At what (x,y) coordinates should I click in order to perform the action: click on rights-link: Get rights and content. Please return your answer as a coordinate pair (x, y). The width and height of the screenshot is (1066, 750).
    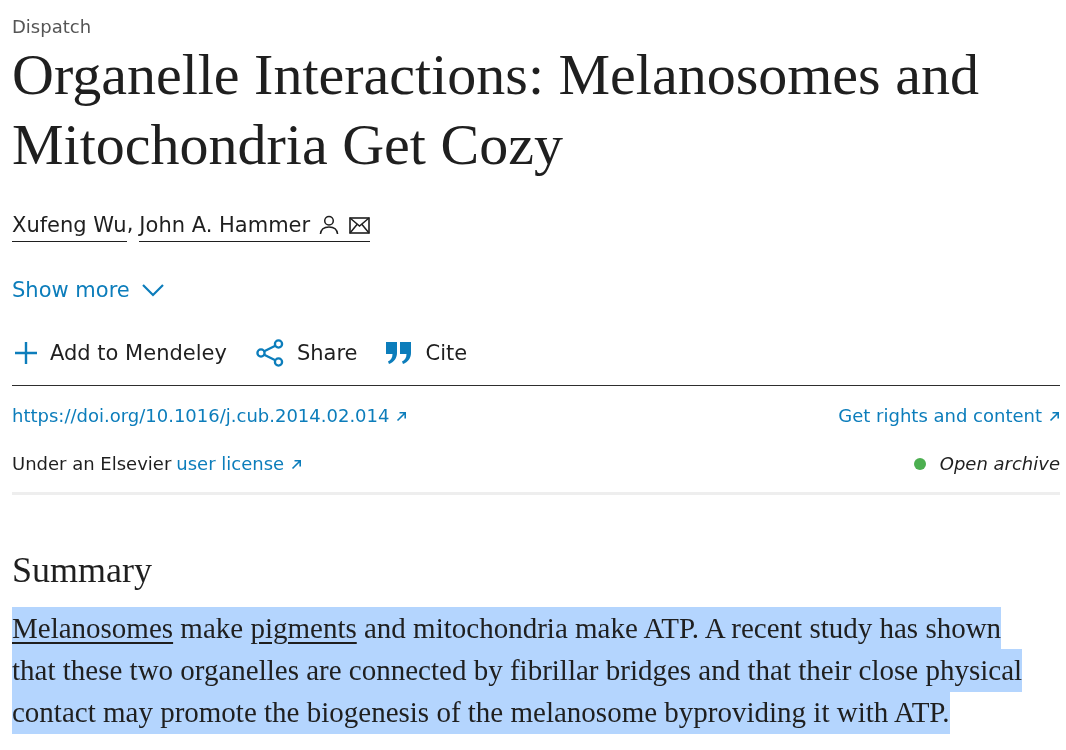
    Looking at the image, I should click on (949, 416).